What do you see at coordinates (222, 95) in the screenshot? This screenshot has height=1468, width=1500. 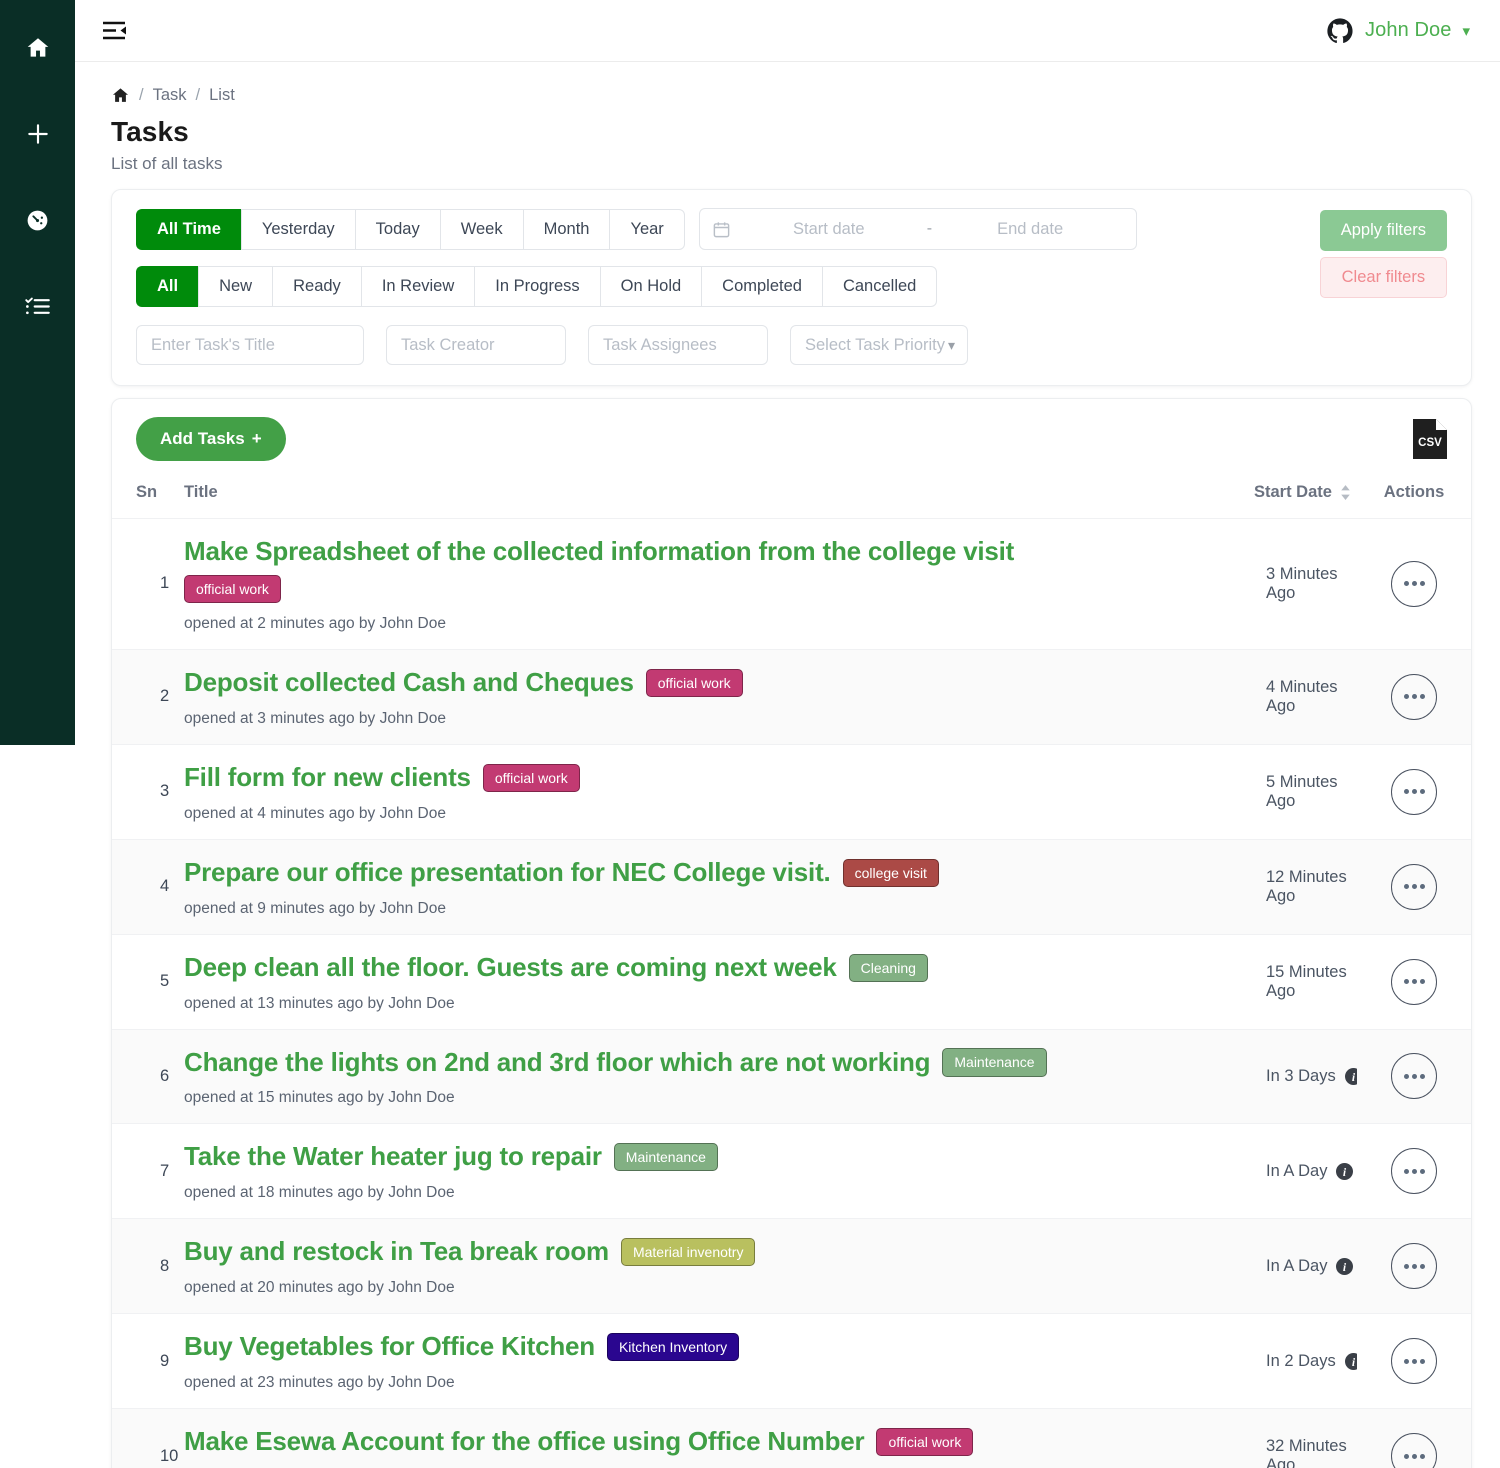 I see `breadcrumb-item-list: List` at bounding box center [222, 95].